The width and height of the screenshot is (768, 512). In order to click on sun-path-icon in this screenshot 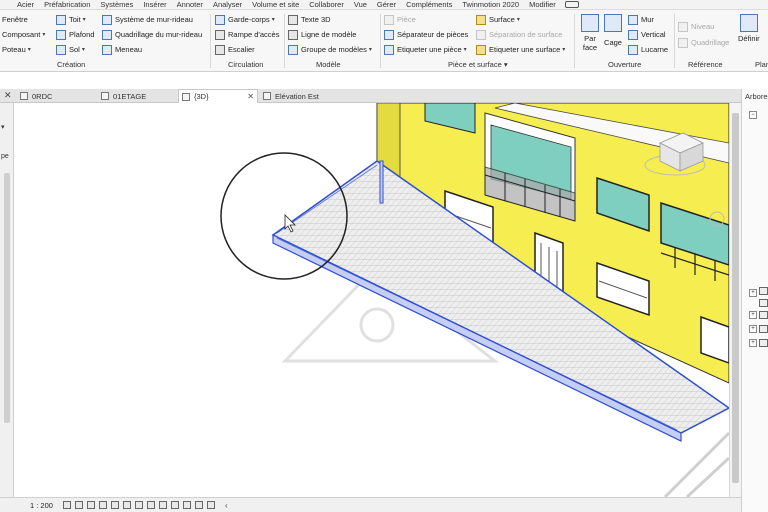, I will do `click(90, 505)`.